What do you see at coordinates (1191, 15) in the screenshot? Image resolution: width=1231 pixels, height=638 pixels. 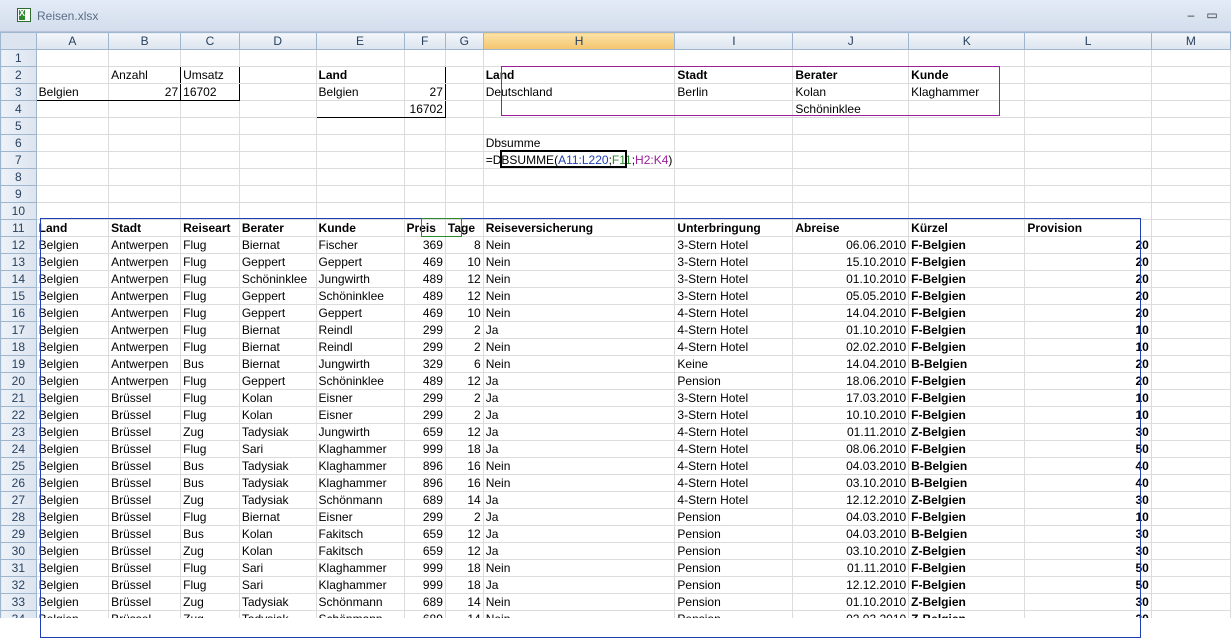 I see `minimize-button: –` at bounding box center [1191, 15].